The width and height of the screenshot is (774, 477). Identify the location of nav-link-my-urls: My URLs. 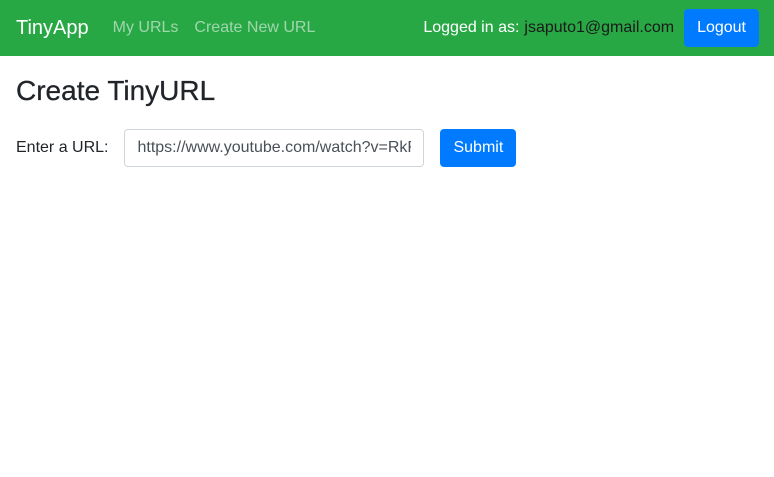
(146, 28).